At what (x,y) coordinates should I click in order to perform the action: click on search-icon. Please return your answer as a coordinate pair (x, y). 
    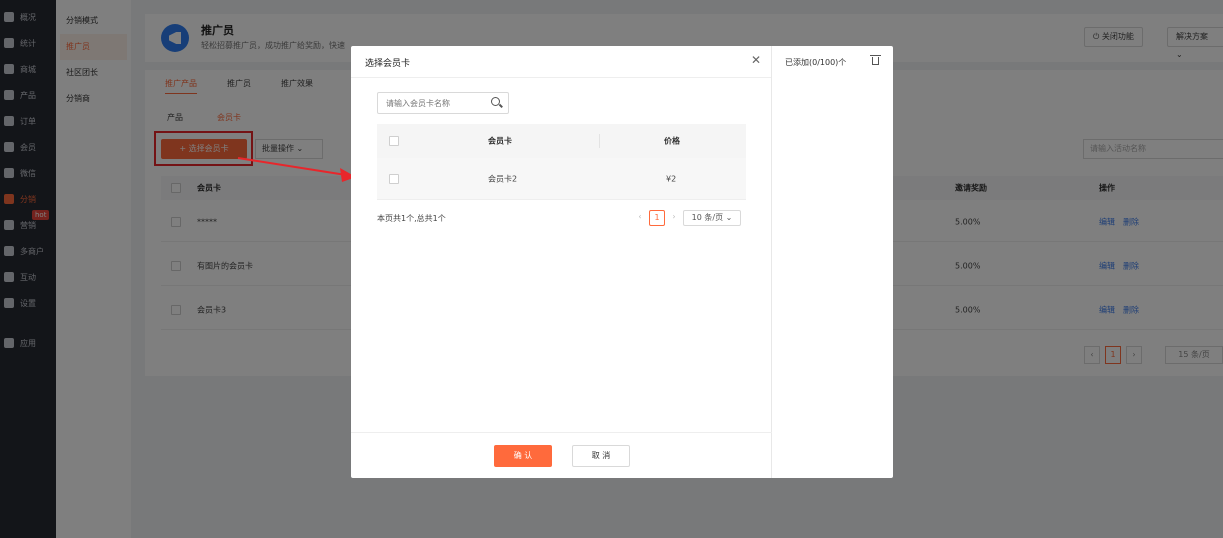
    Looking at the image, I should click on (495, 101).